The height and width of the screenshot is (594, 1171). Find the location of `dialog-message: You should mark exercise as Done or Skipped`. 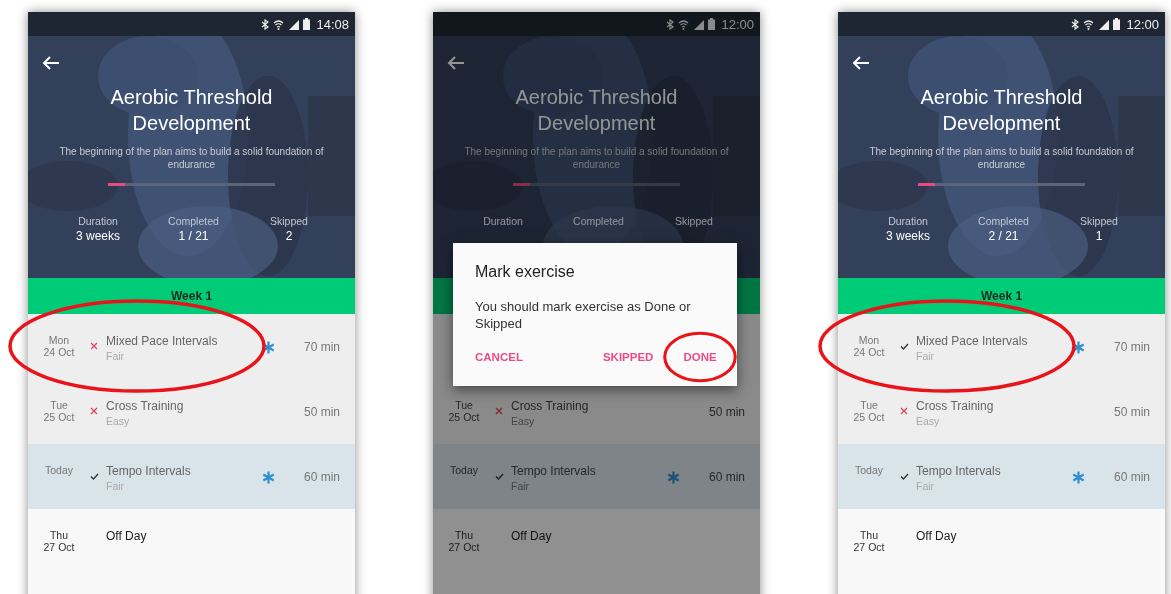

dialog-message: You should mark exercise as Done or Skipped is located at coordinates (583, 315).